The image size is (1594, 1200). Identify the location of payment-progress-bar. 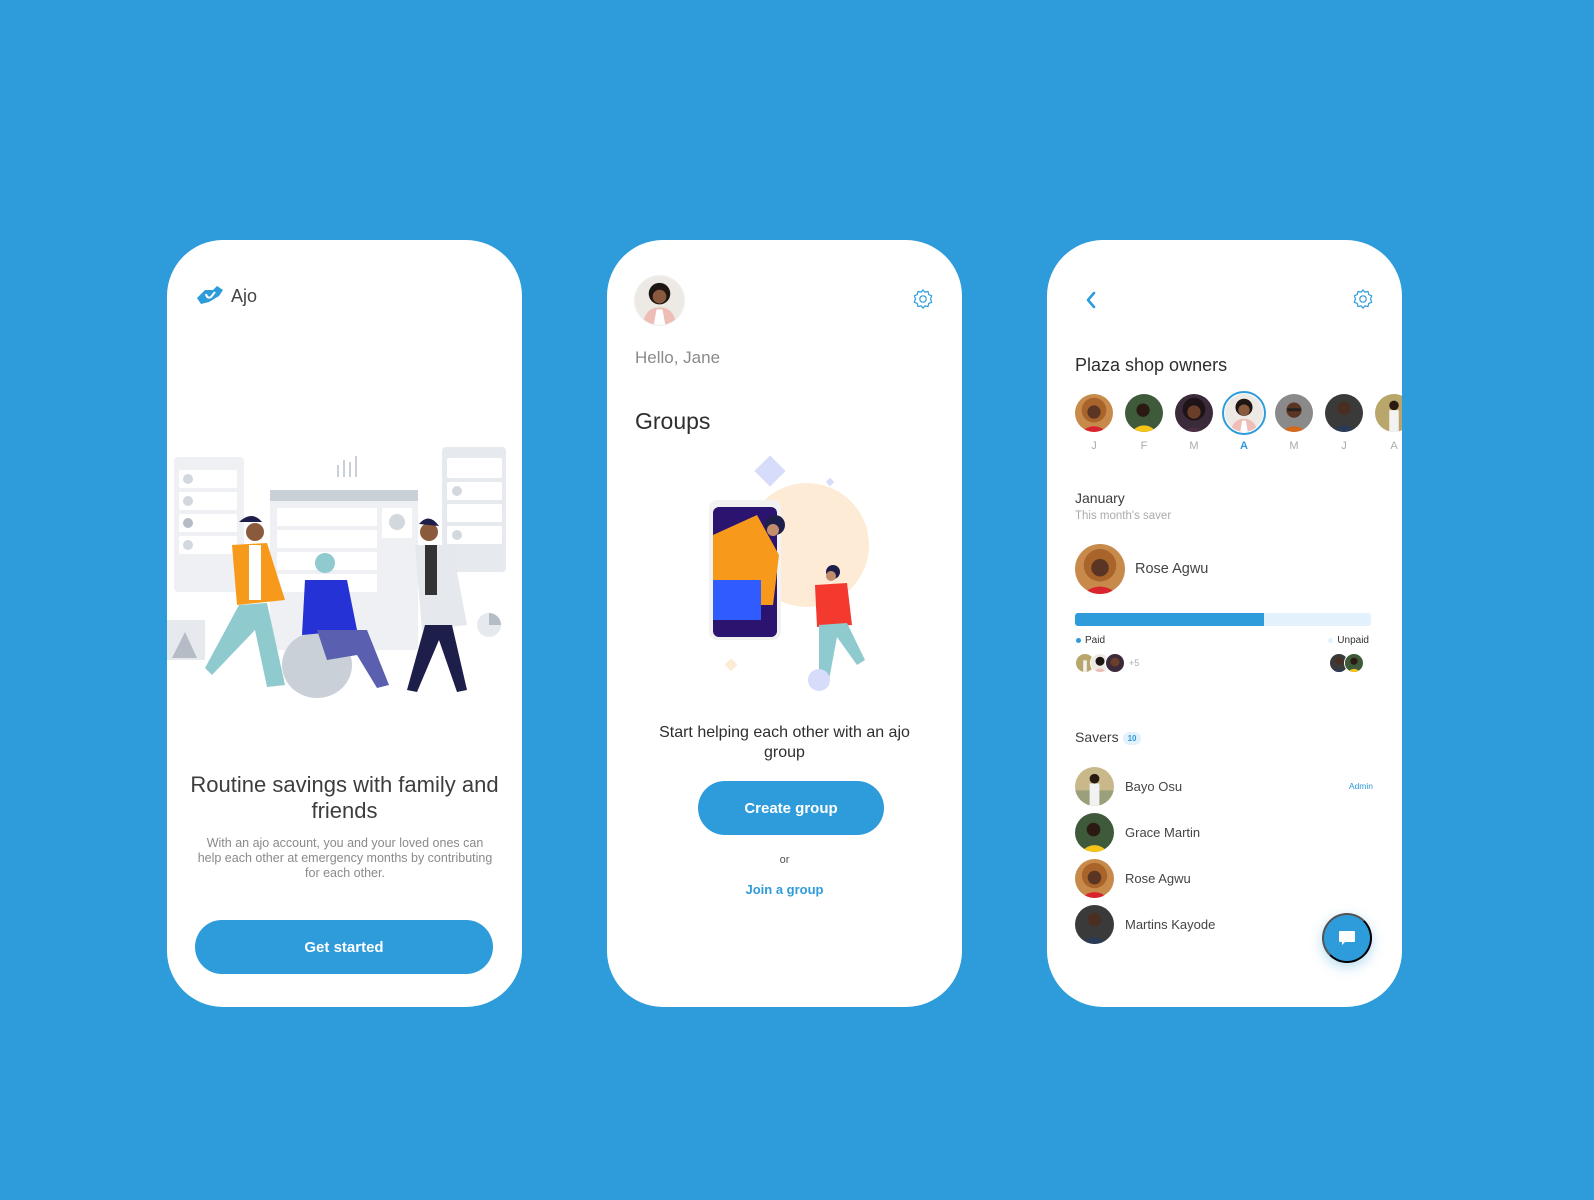
(1223, 619).